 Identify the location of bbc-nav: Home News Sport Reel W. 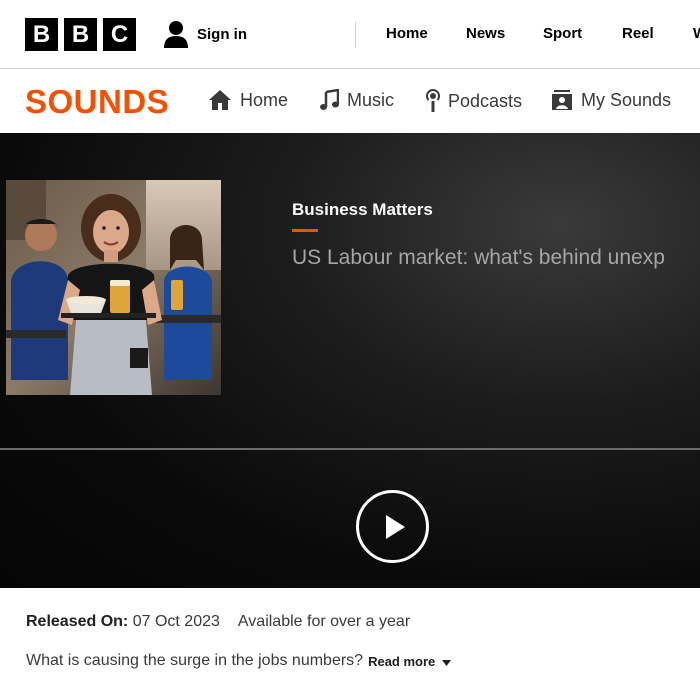
(543, 33).